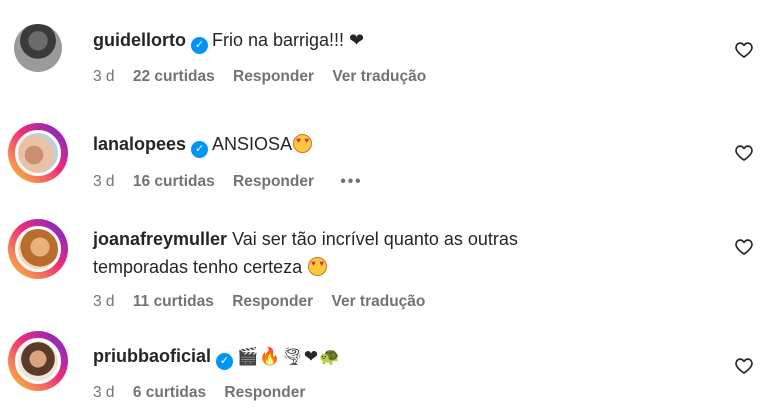 The image size is (771, 419). I want to click on comment-text-line-2: temporadas tenho certeza, so click(210, 267).